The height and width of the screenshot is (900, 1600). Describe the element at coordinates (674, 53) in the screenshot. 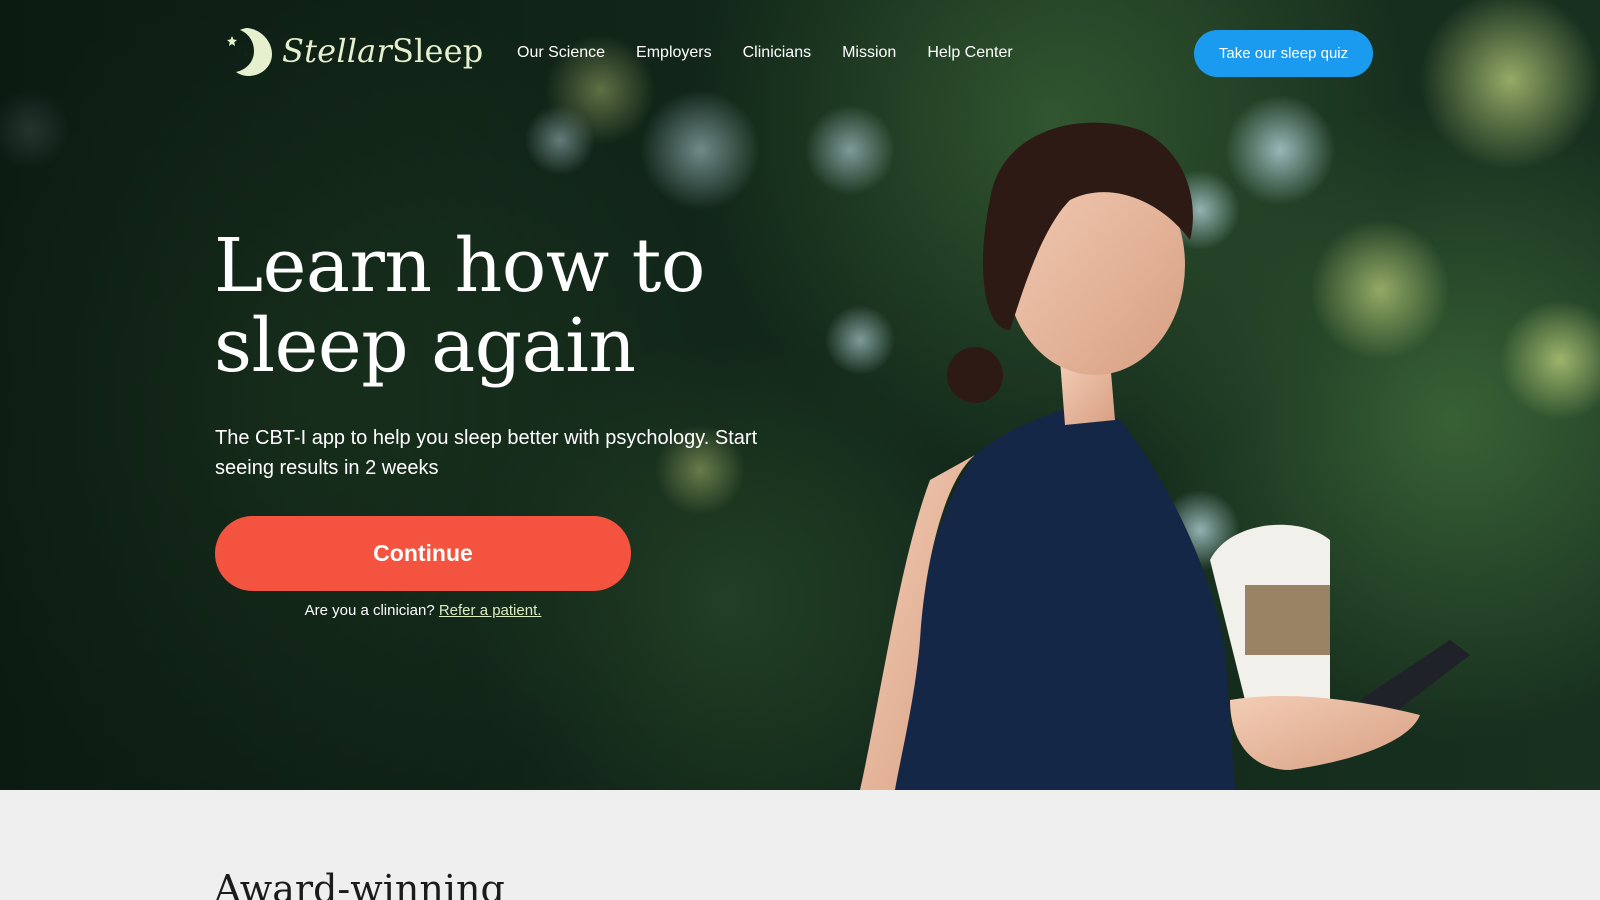

I see `nav-employers: Employers` at that location.